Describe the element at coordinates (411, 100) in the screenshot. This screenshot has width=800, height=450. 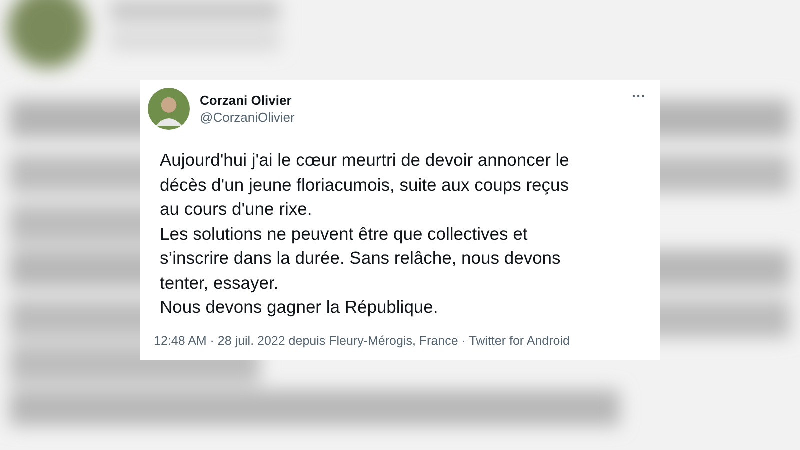
I see `author-name: Corzani Olivier` at that location.